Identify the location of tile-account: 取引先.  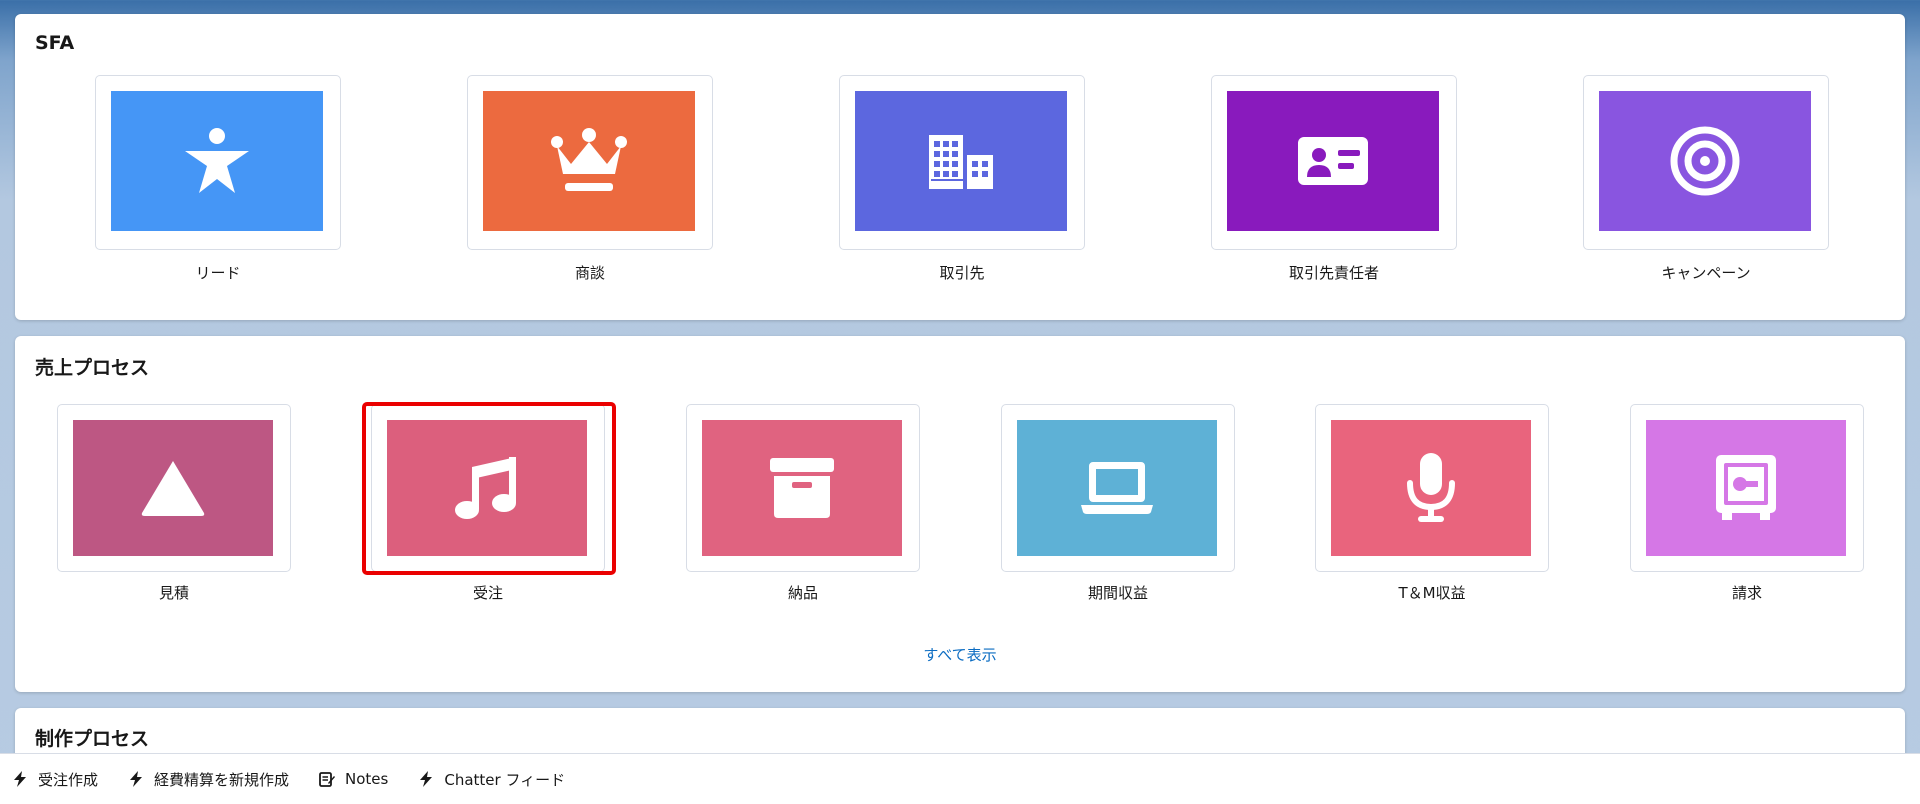
(962, 187).